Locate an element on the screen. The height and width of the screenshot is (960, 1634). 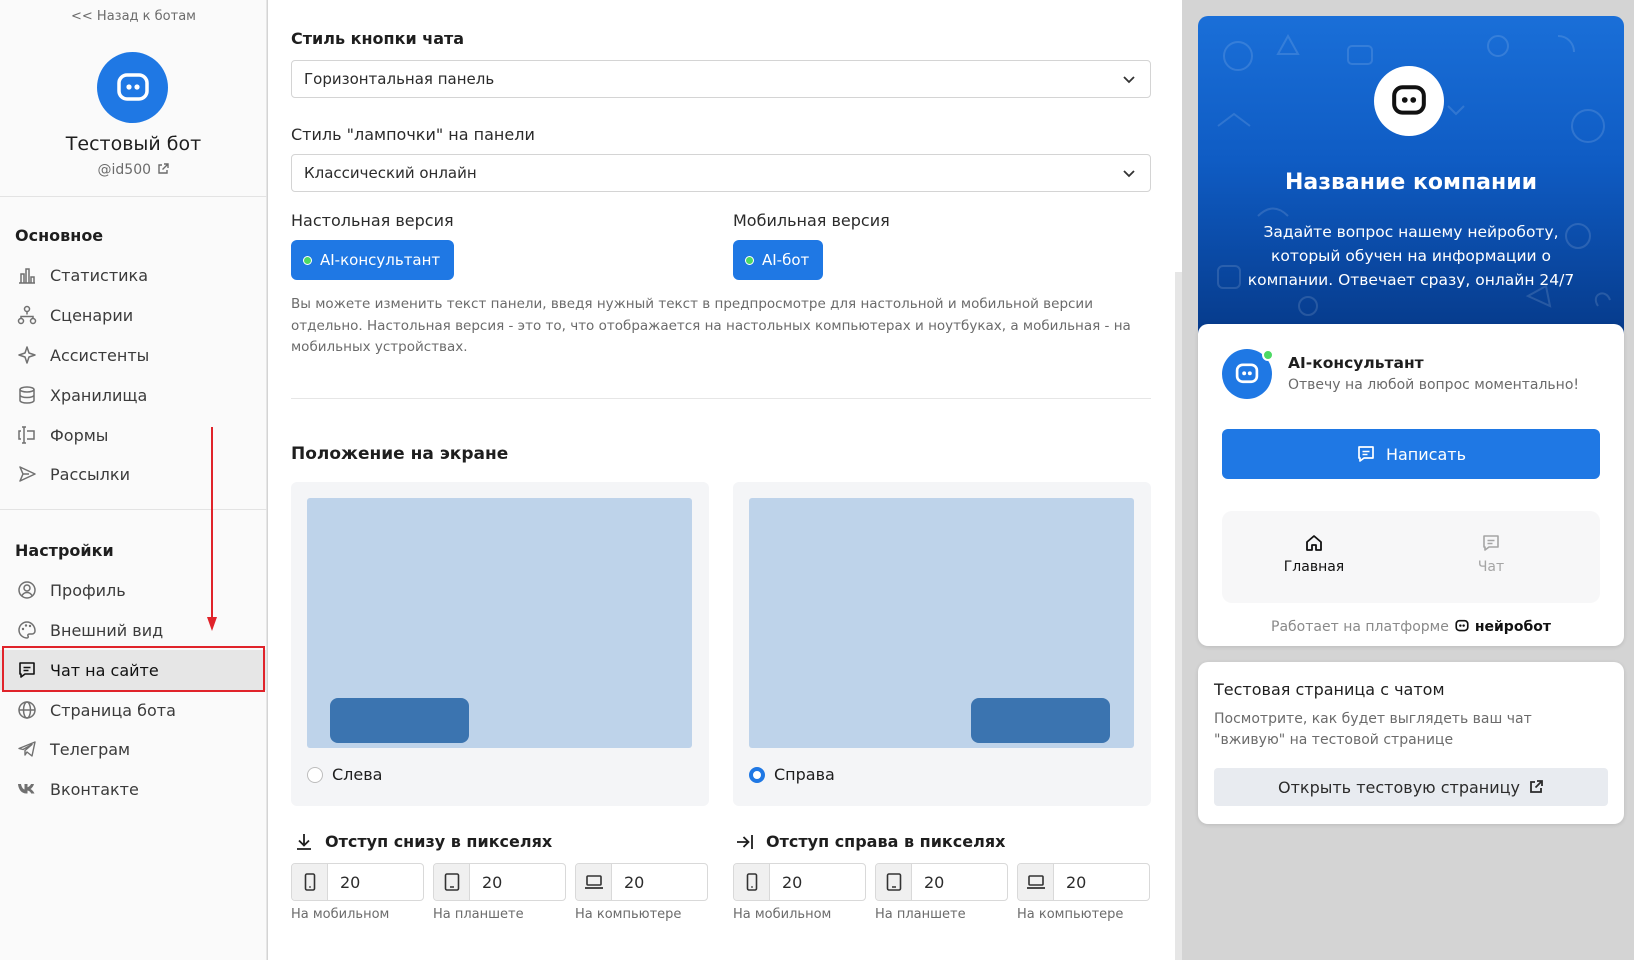
widget-tabs: Главная Чат is located at coordinates (1411, 557).